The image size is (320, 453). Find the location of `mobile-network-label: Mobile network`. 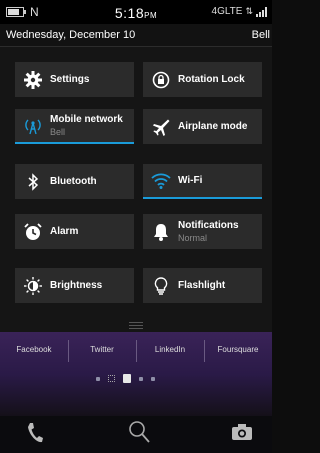

mobile-network-label: Mobile network is located at coordinates (86, 119).